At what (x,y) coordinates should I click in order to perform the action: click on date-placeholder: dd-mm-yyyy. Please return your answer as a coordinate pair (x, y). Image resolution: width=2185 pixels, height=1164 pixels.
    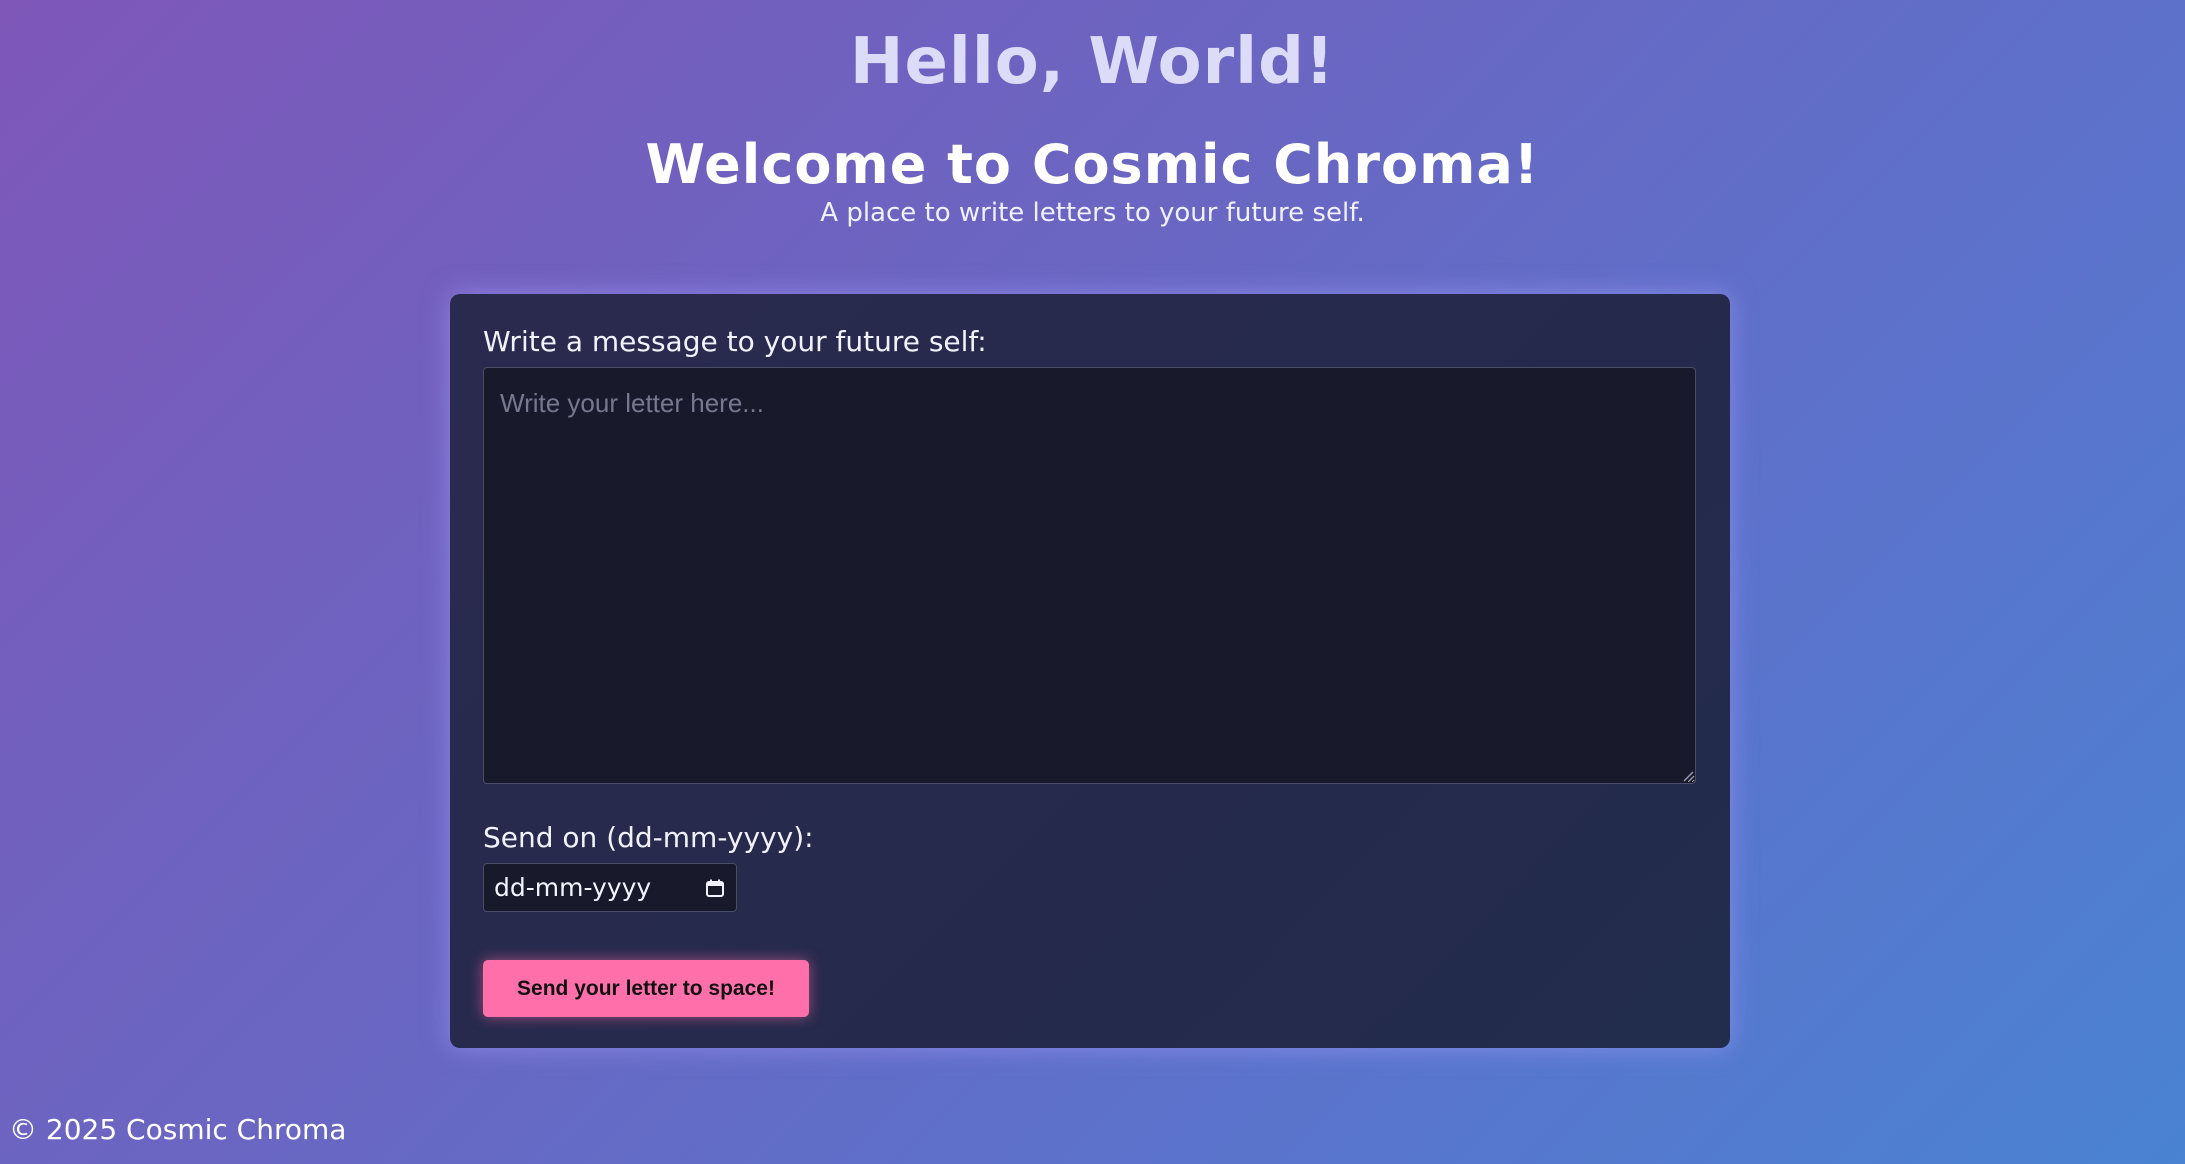
    Looking at the image, I should click on (573, 887).